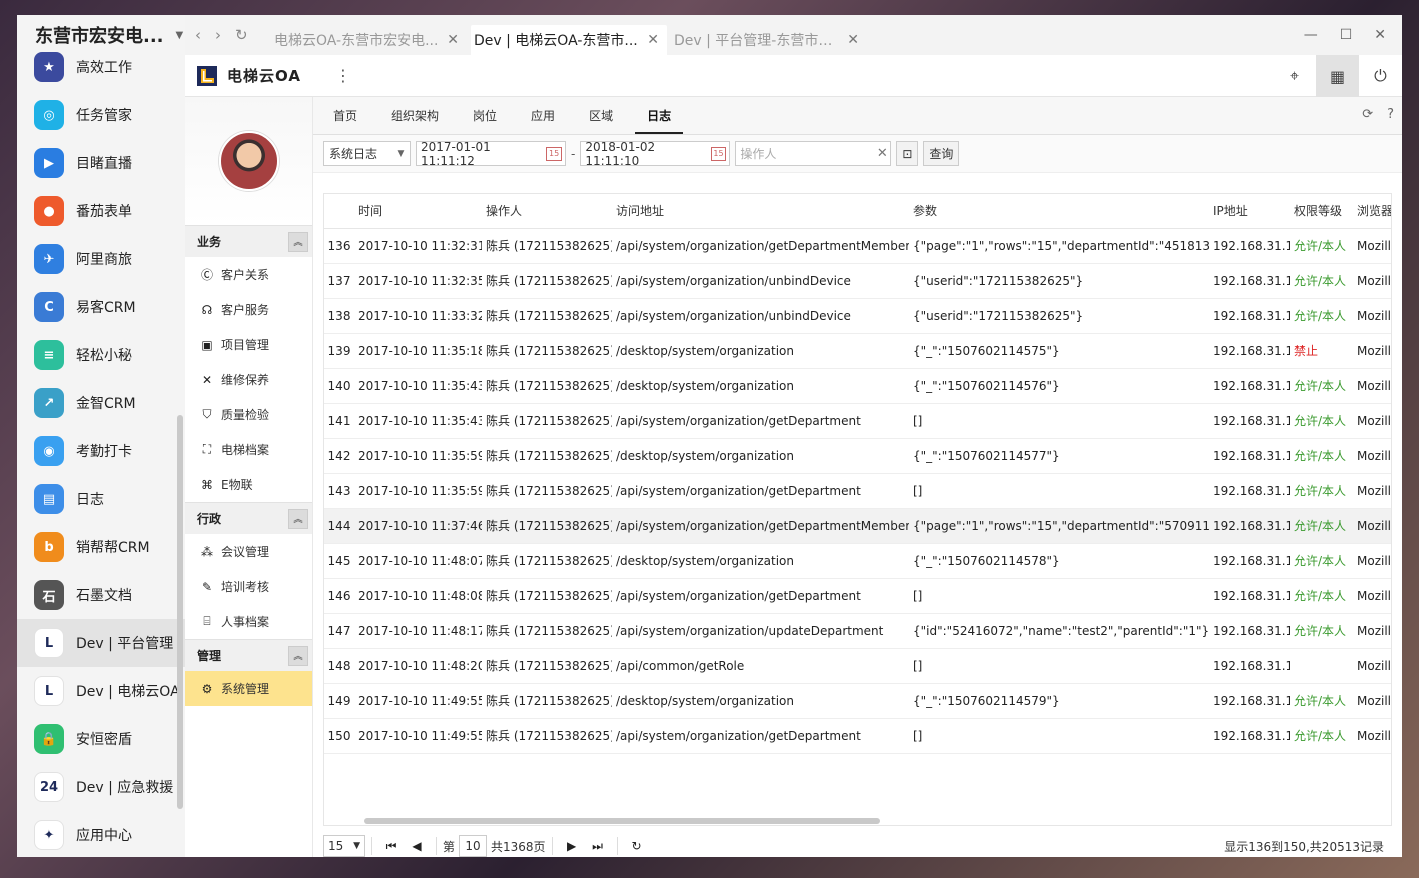 This screenshot has width=1419, height=878. Describe the element at coordinates (248, 621) in the screenshot. I see `sidebar-item: ⌸ 人事档案` at that location.